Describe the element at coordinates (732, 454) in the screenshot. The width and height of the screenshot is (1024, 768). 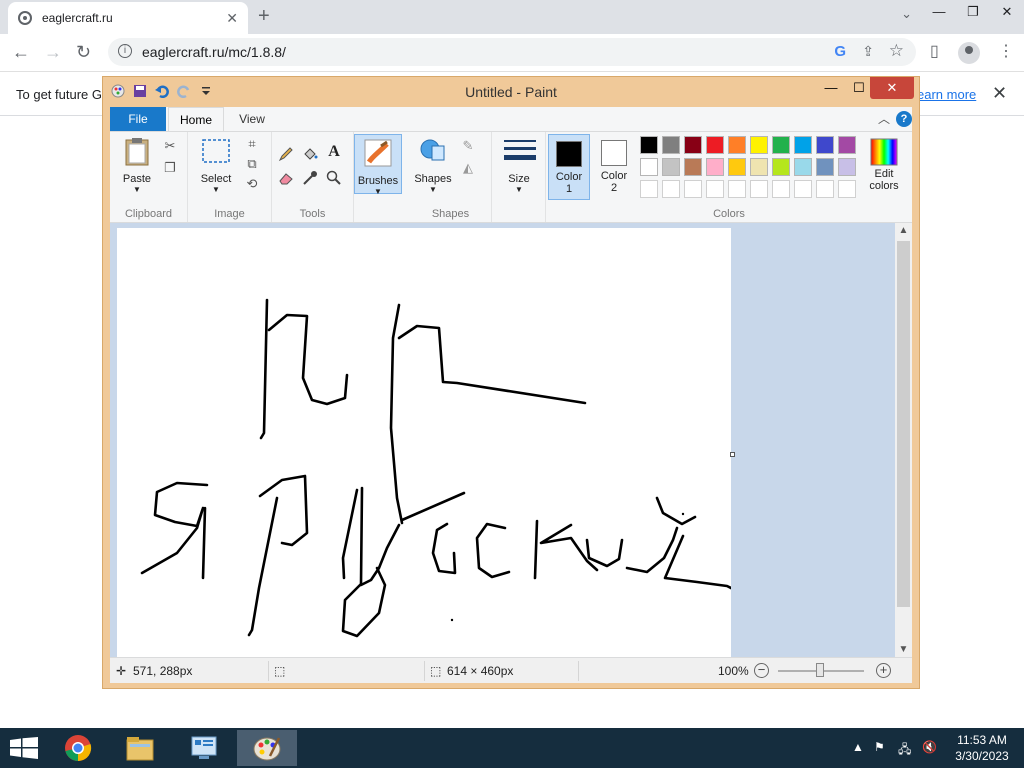
I see `canvas-resize-handle` at that location.